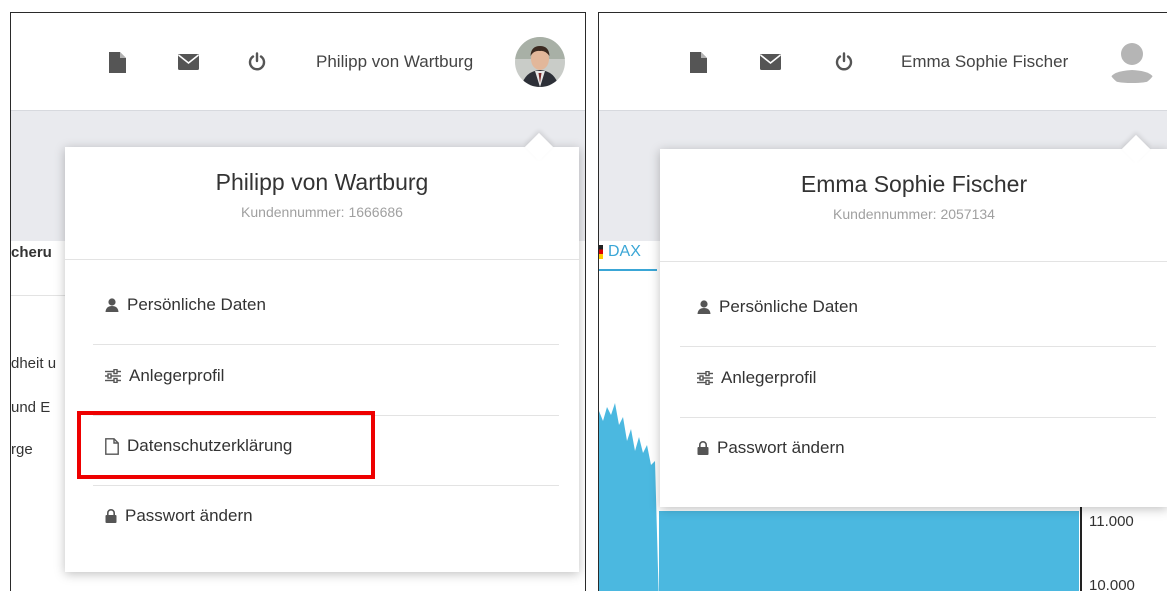  I want to click on user-name: Philipp von Wartburg, so click(394, 62).